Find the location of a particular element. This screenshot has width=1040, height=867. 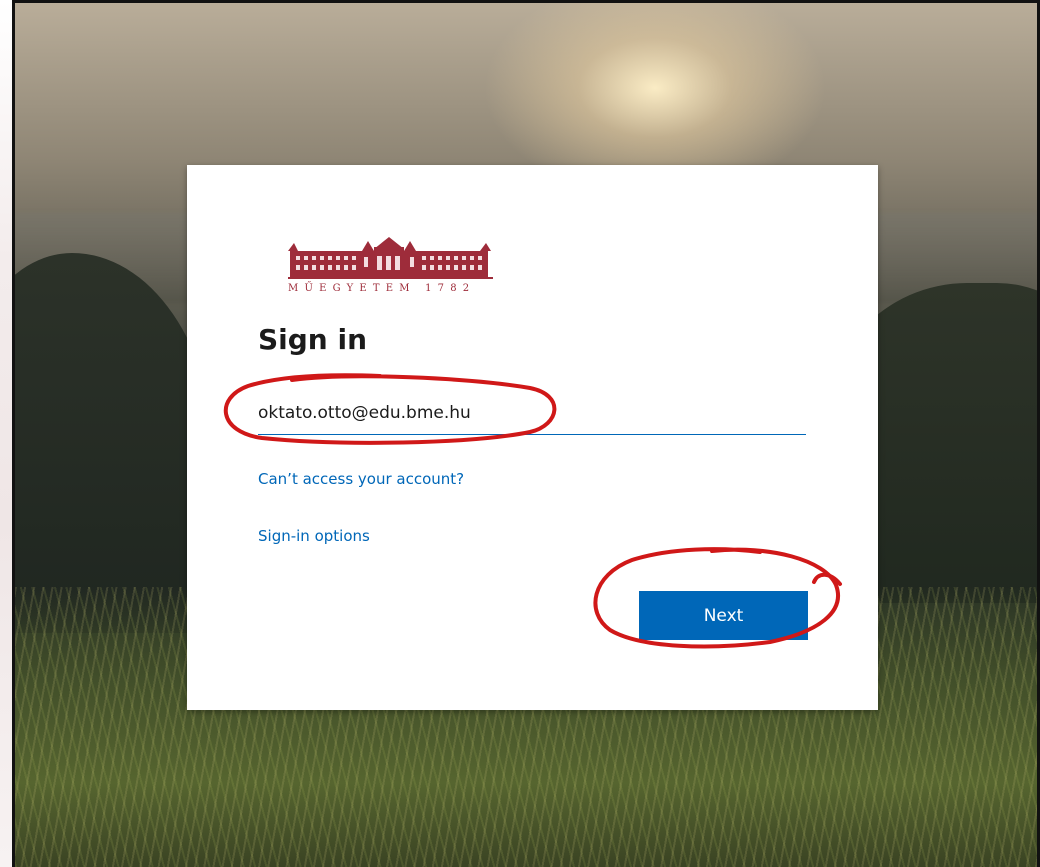

cant-access-account-link: Can’t access your account? is located at coordinates (361, 479).